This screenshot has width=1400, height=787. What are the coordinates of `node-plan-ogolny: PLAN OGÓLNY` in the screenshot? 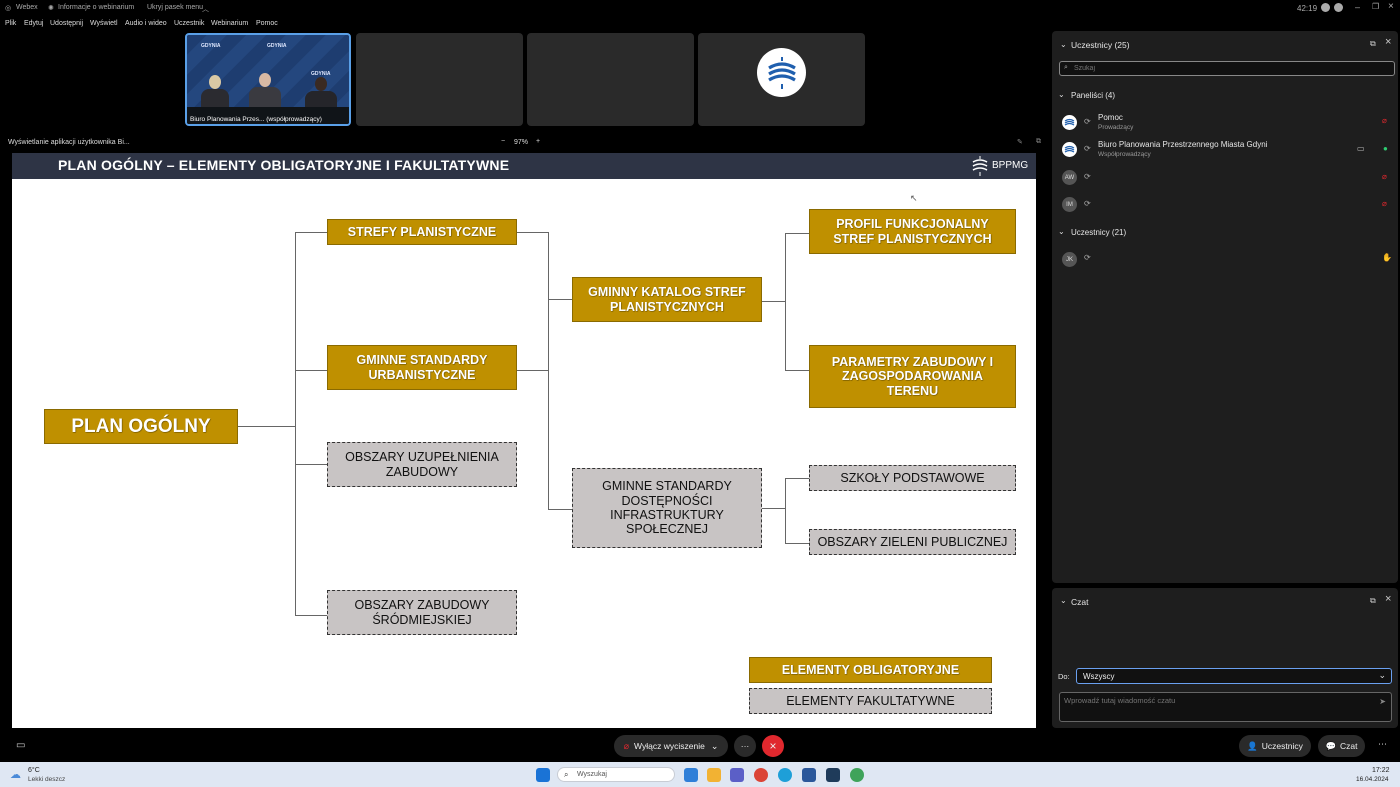 It's located at (141, 426).